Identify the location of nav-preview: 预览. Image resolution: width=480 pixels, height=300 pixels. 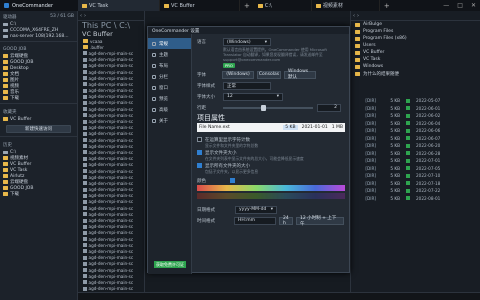
(169, 98).